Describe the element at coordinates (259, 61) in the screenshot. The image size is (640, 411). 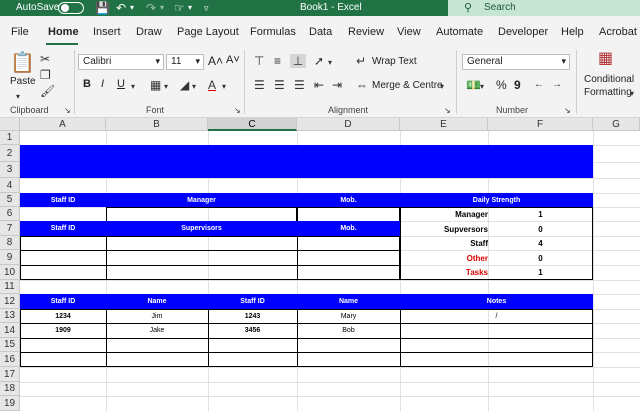
I see `align-top-icon: ⊤` at that location.